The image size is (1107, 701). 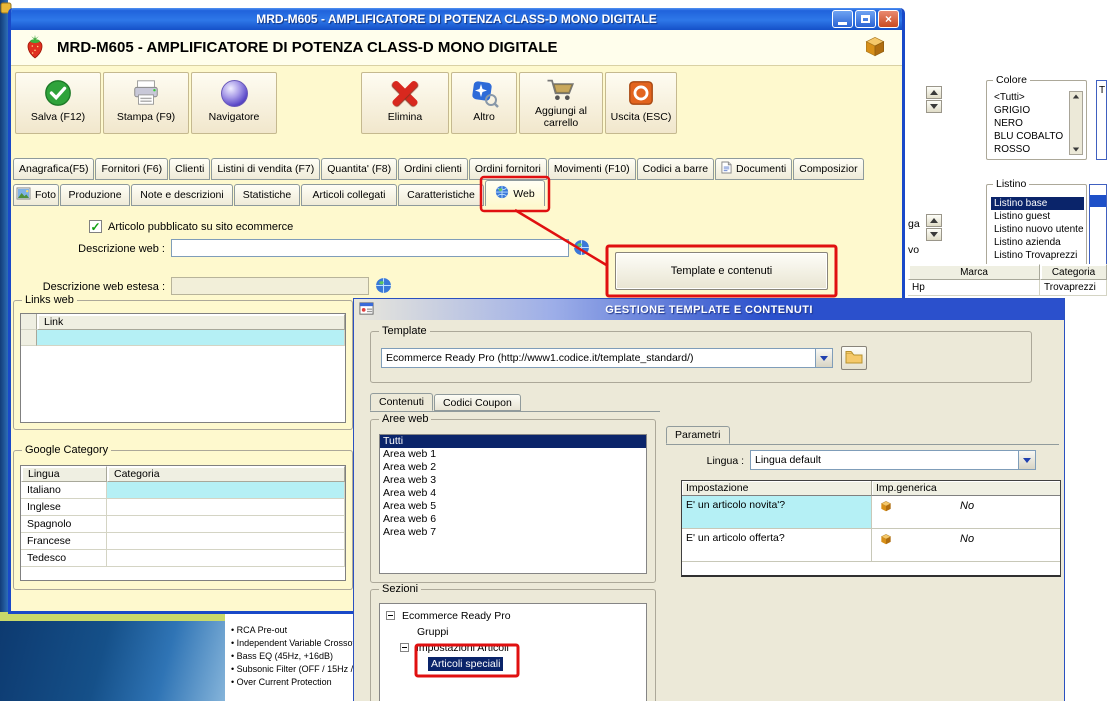 I want to click on stampa-button: Stampa (F9), so click(x=146, y=103).